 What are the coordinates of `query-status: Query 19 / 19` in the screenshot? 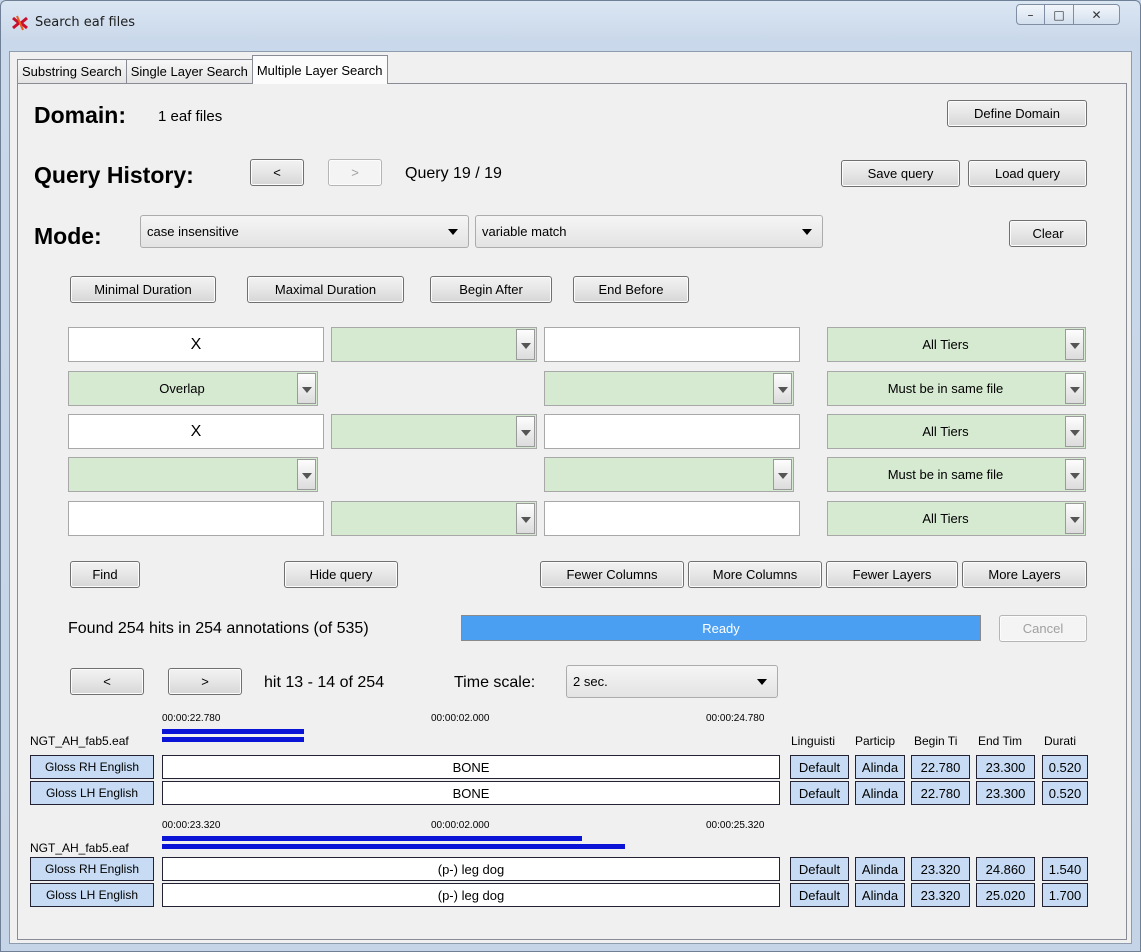 It's located at (453, 173).